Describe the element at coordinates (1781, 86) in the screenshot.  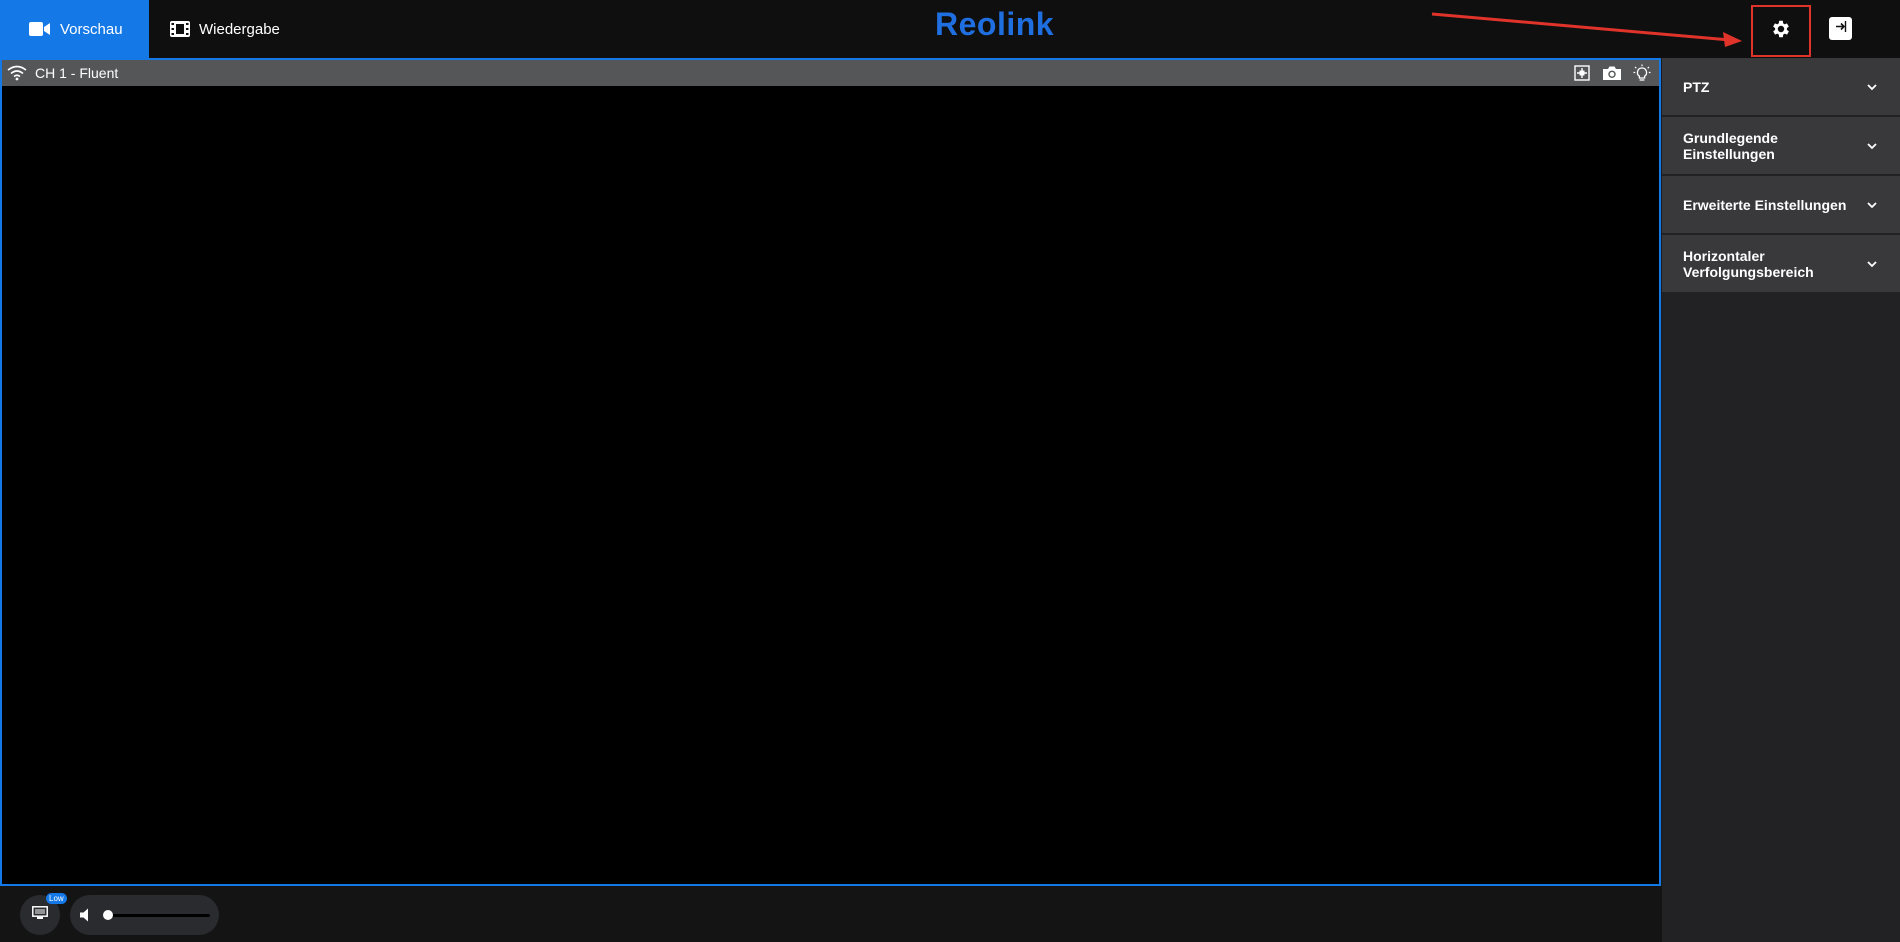
I see `accordion-ptz: PTZ` at that location.